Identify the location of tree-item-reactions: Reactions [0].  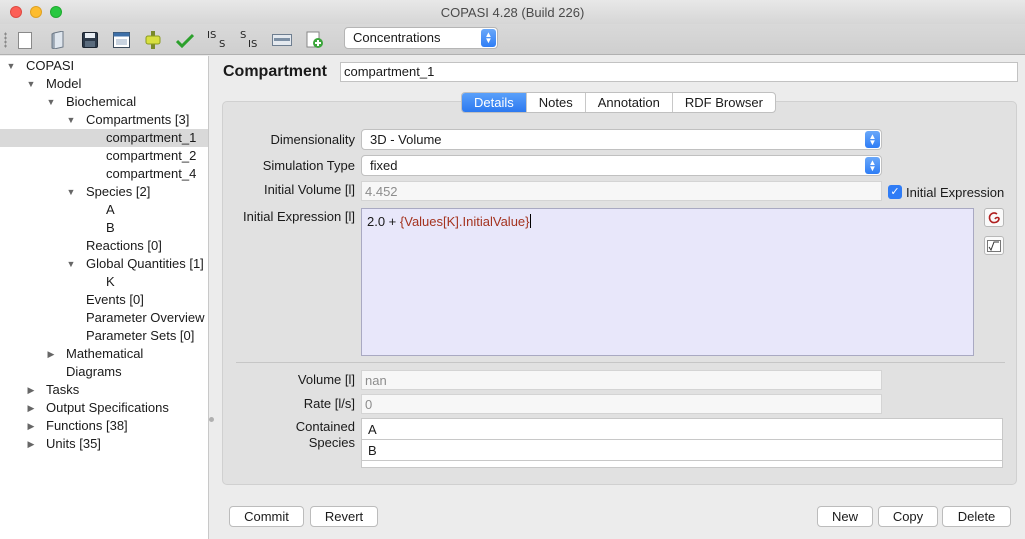
(104, 246).